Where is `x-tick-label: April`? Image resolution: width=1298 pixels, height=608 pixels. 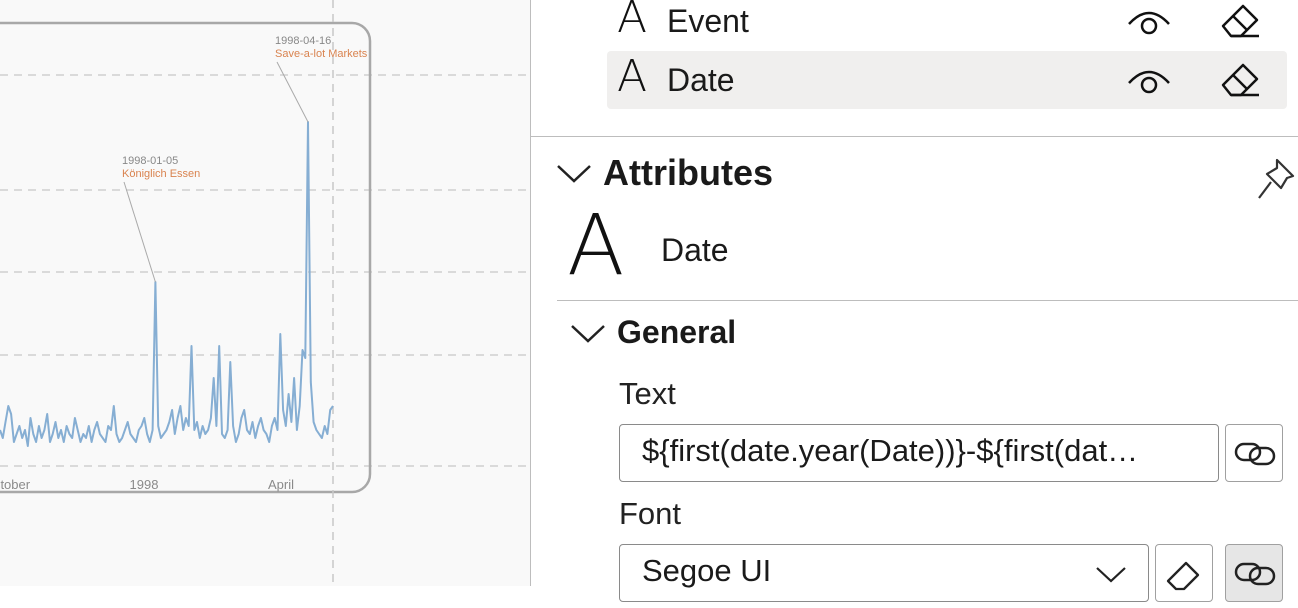 x-tick-label: April is located at coordinates (281, 484).